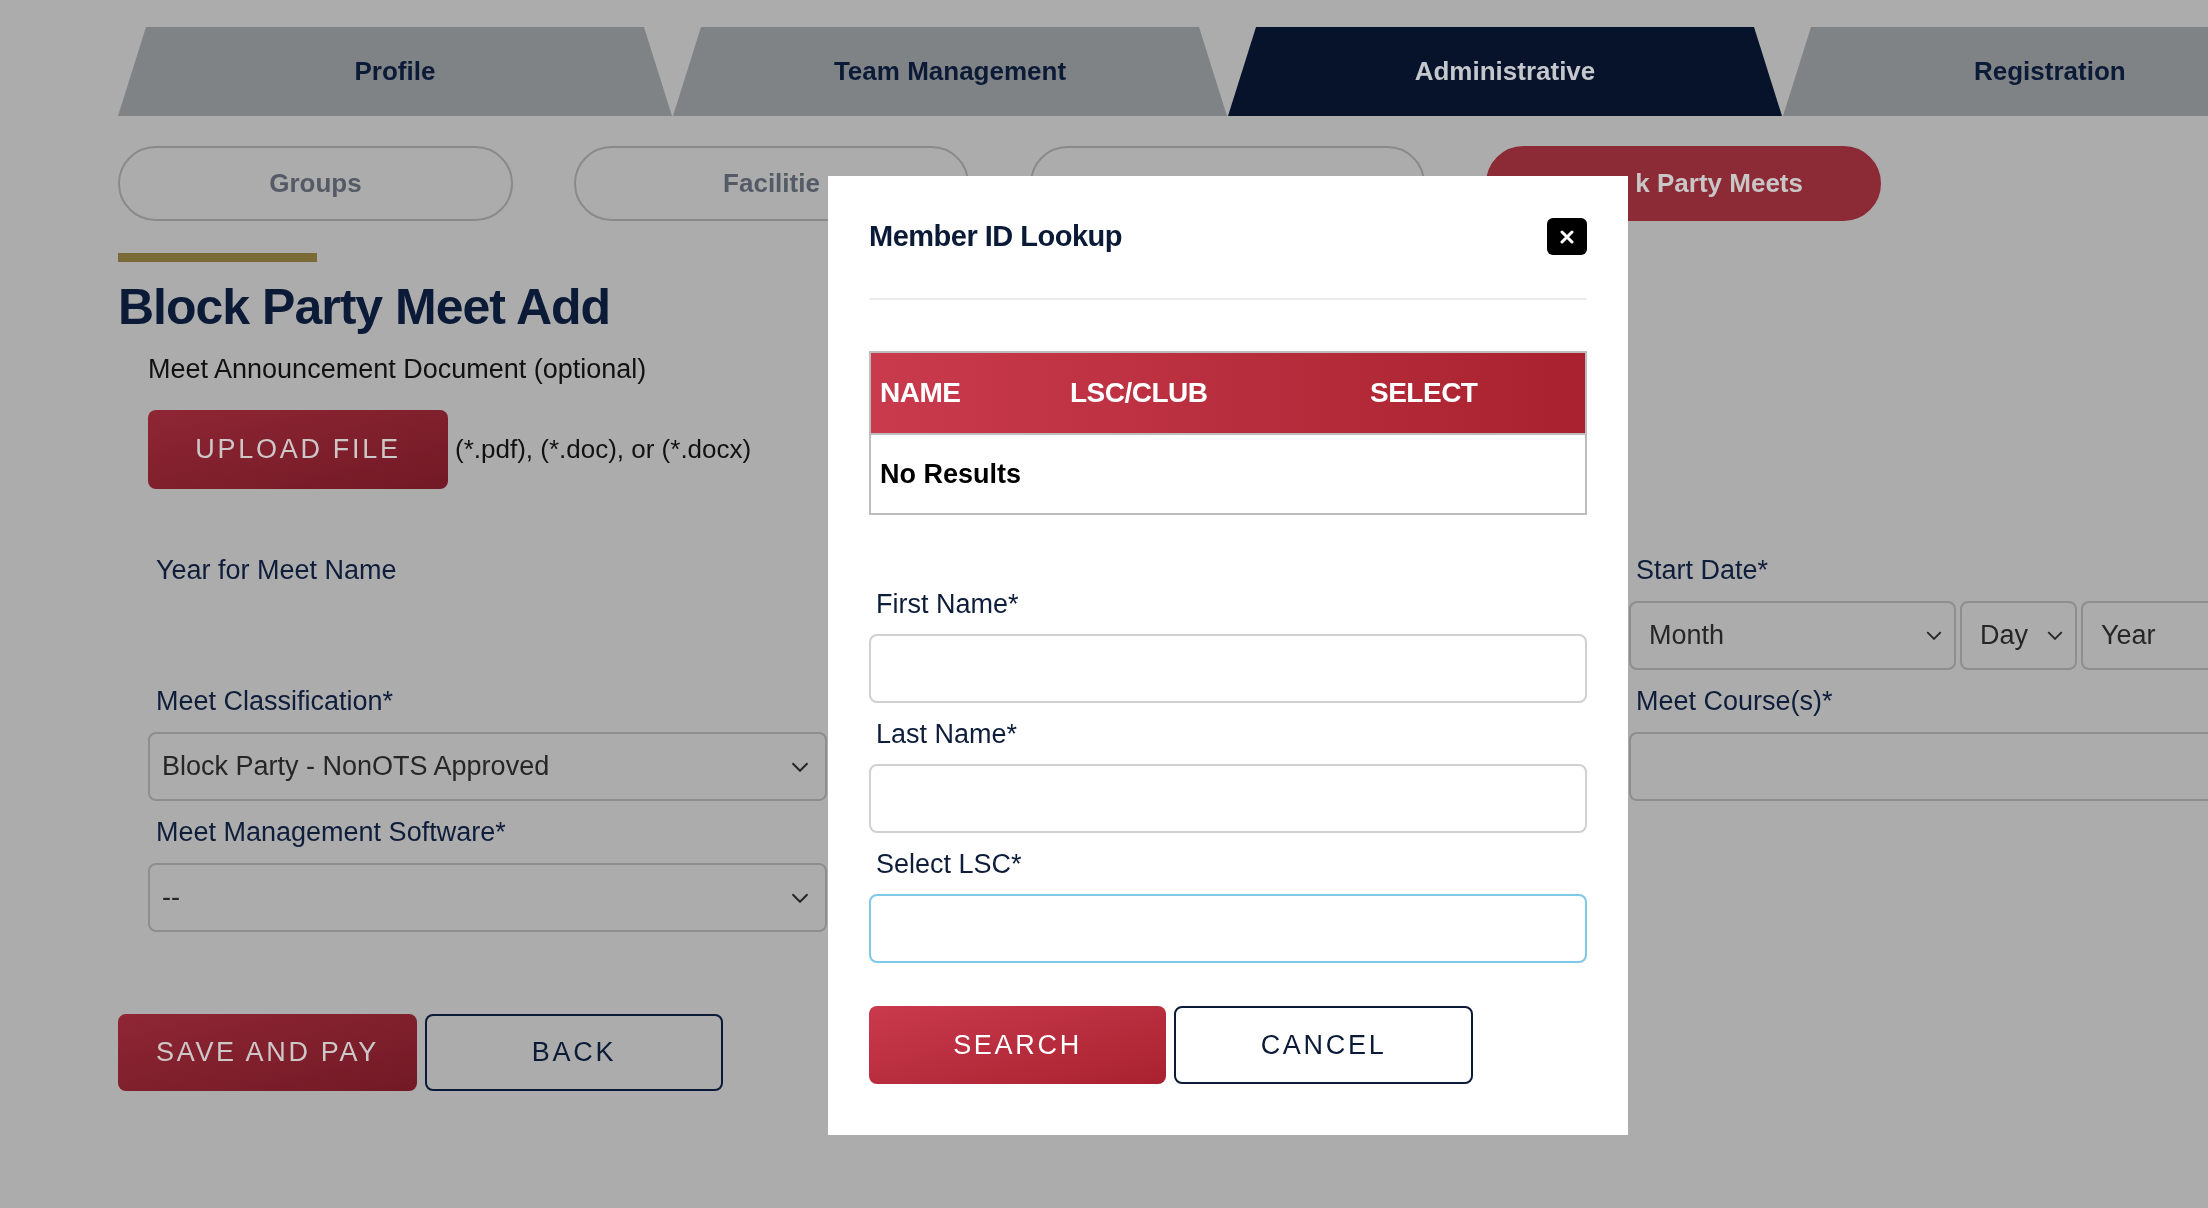 Image resolution: width=2208 pixels, height=1208 pixels. What do you see at coordinates (275, 701) in the screenshot?
I see `field-label: Meet Classification*` at bounding box center [275, 701].